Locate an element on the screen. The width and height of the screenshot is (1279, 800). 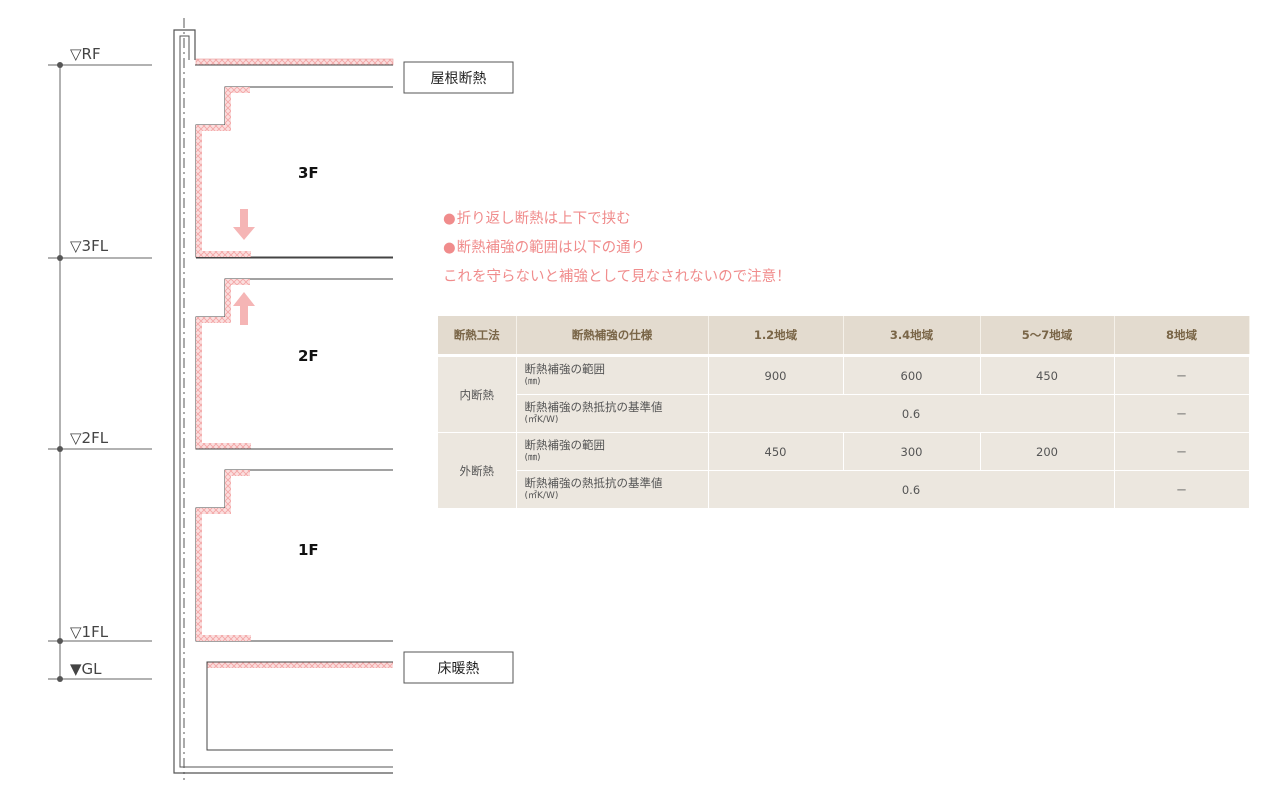
level-2fl: ▽2FL is located at coordinates (100, 440).